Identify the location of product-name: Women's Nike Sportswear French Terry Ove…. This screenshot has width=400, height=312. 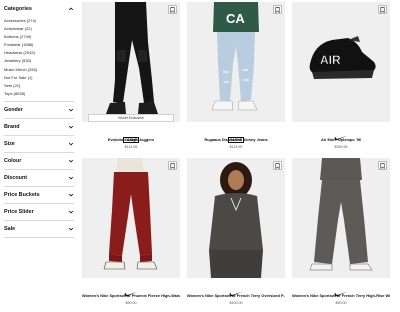
(236, 295).